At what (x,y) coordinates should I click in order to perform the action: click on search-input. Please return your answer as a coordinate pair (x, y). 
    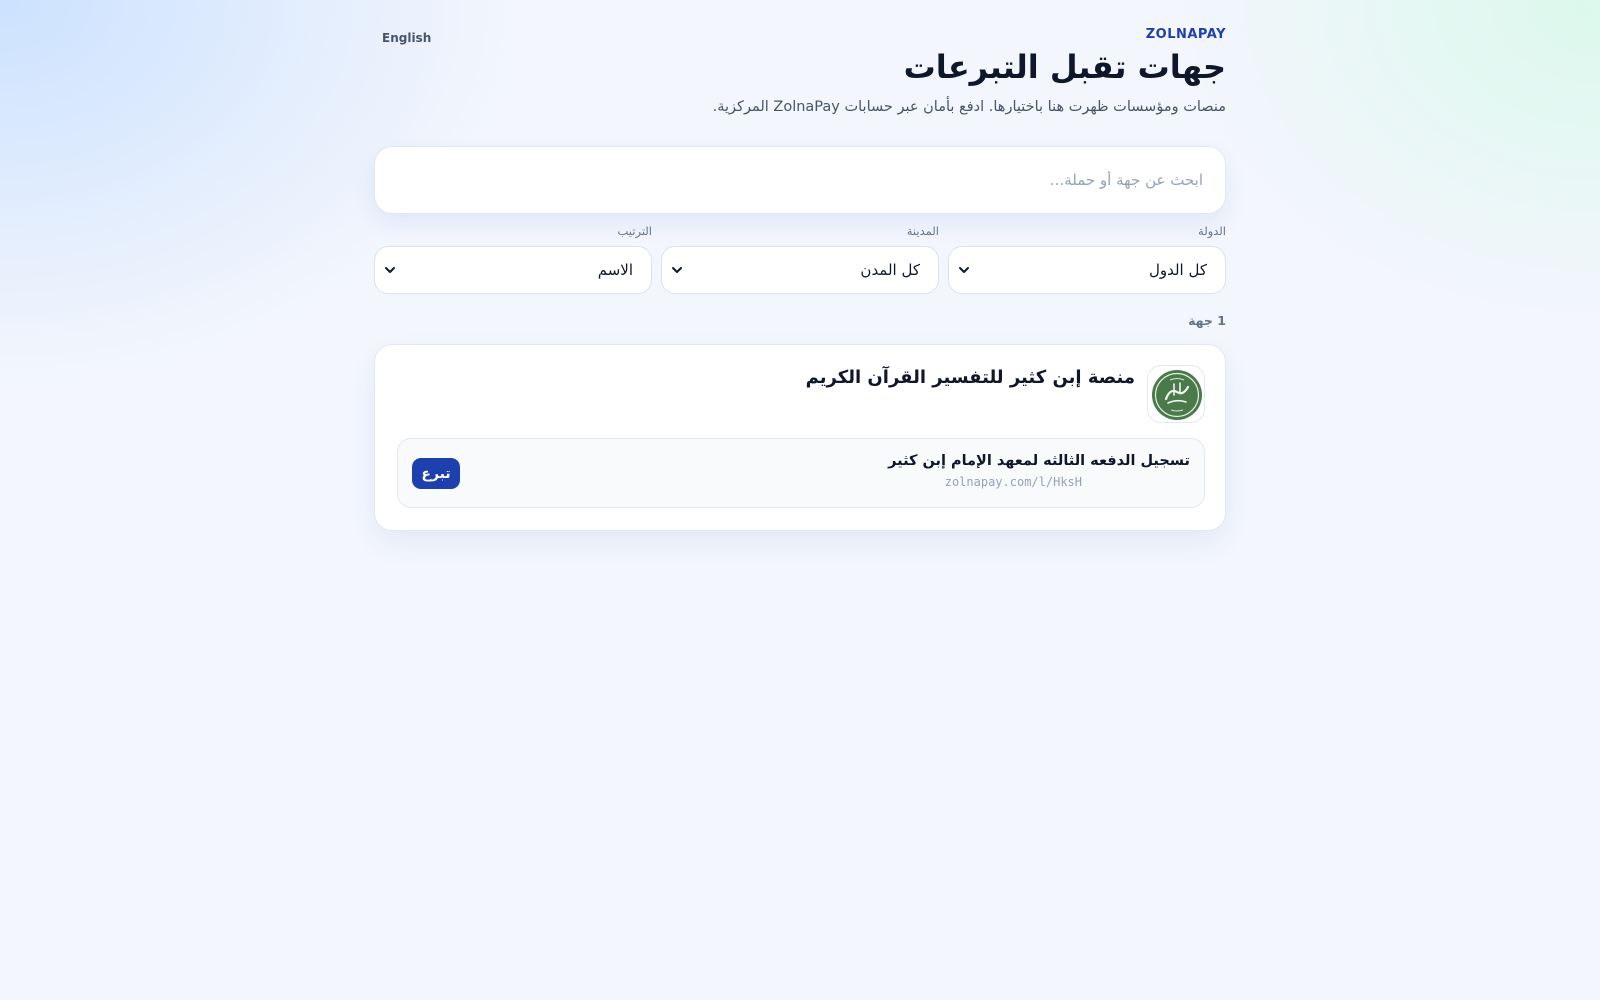
    Looking at the image, I should click on (800, 180).